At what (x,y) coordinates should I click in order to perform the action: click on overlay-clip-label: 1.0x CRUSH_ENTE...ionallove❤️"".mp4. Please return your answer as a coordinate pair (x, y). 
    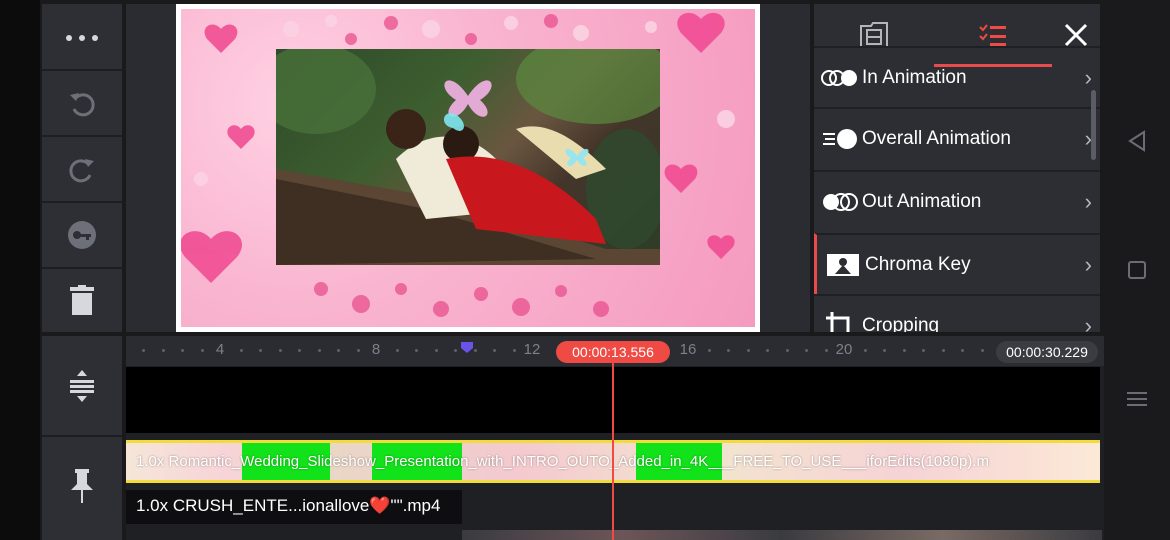
    Looking at the image, I should click on (288, 505).